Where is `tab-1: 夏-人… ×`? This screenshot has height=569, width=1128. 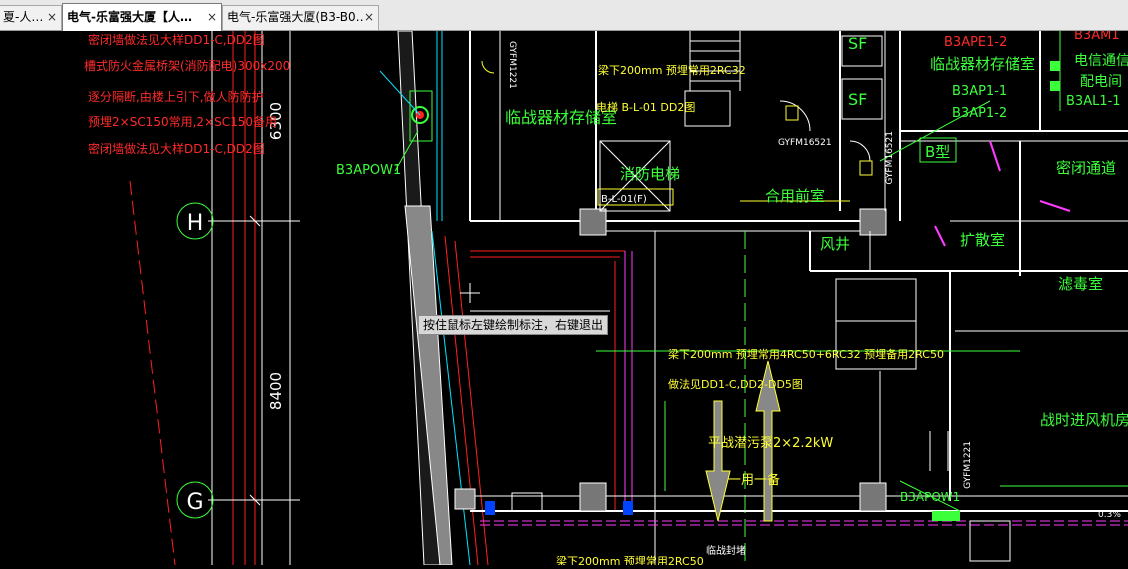
tab-1: 夏-人… × is located at coordinates (31, 17).